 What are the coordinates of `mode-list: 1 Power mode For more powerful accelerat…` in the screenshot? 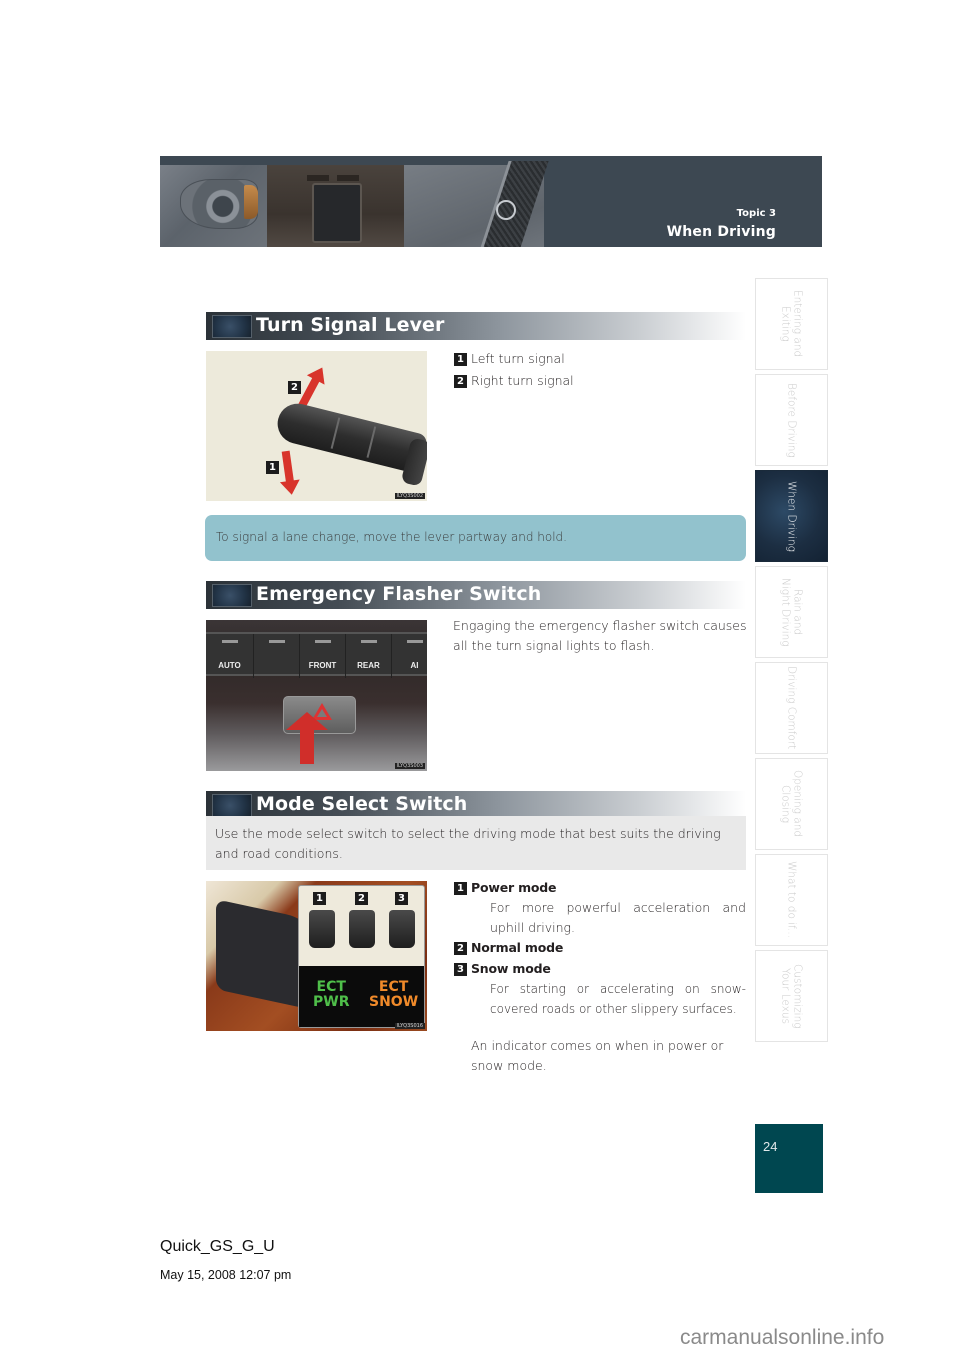 It's located at (600, 977).